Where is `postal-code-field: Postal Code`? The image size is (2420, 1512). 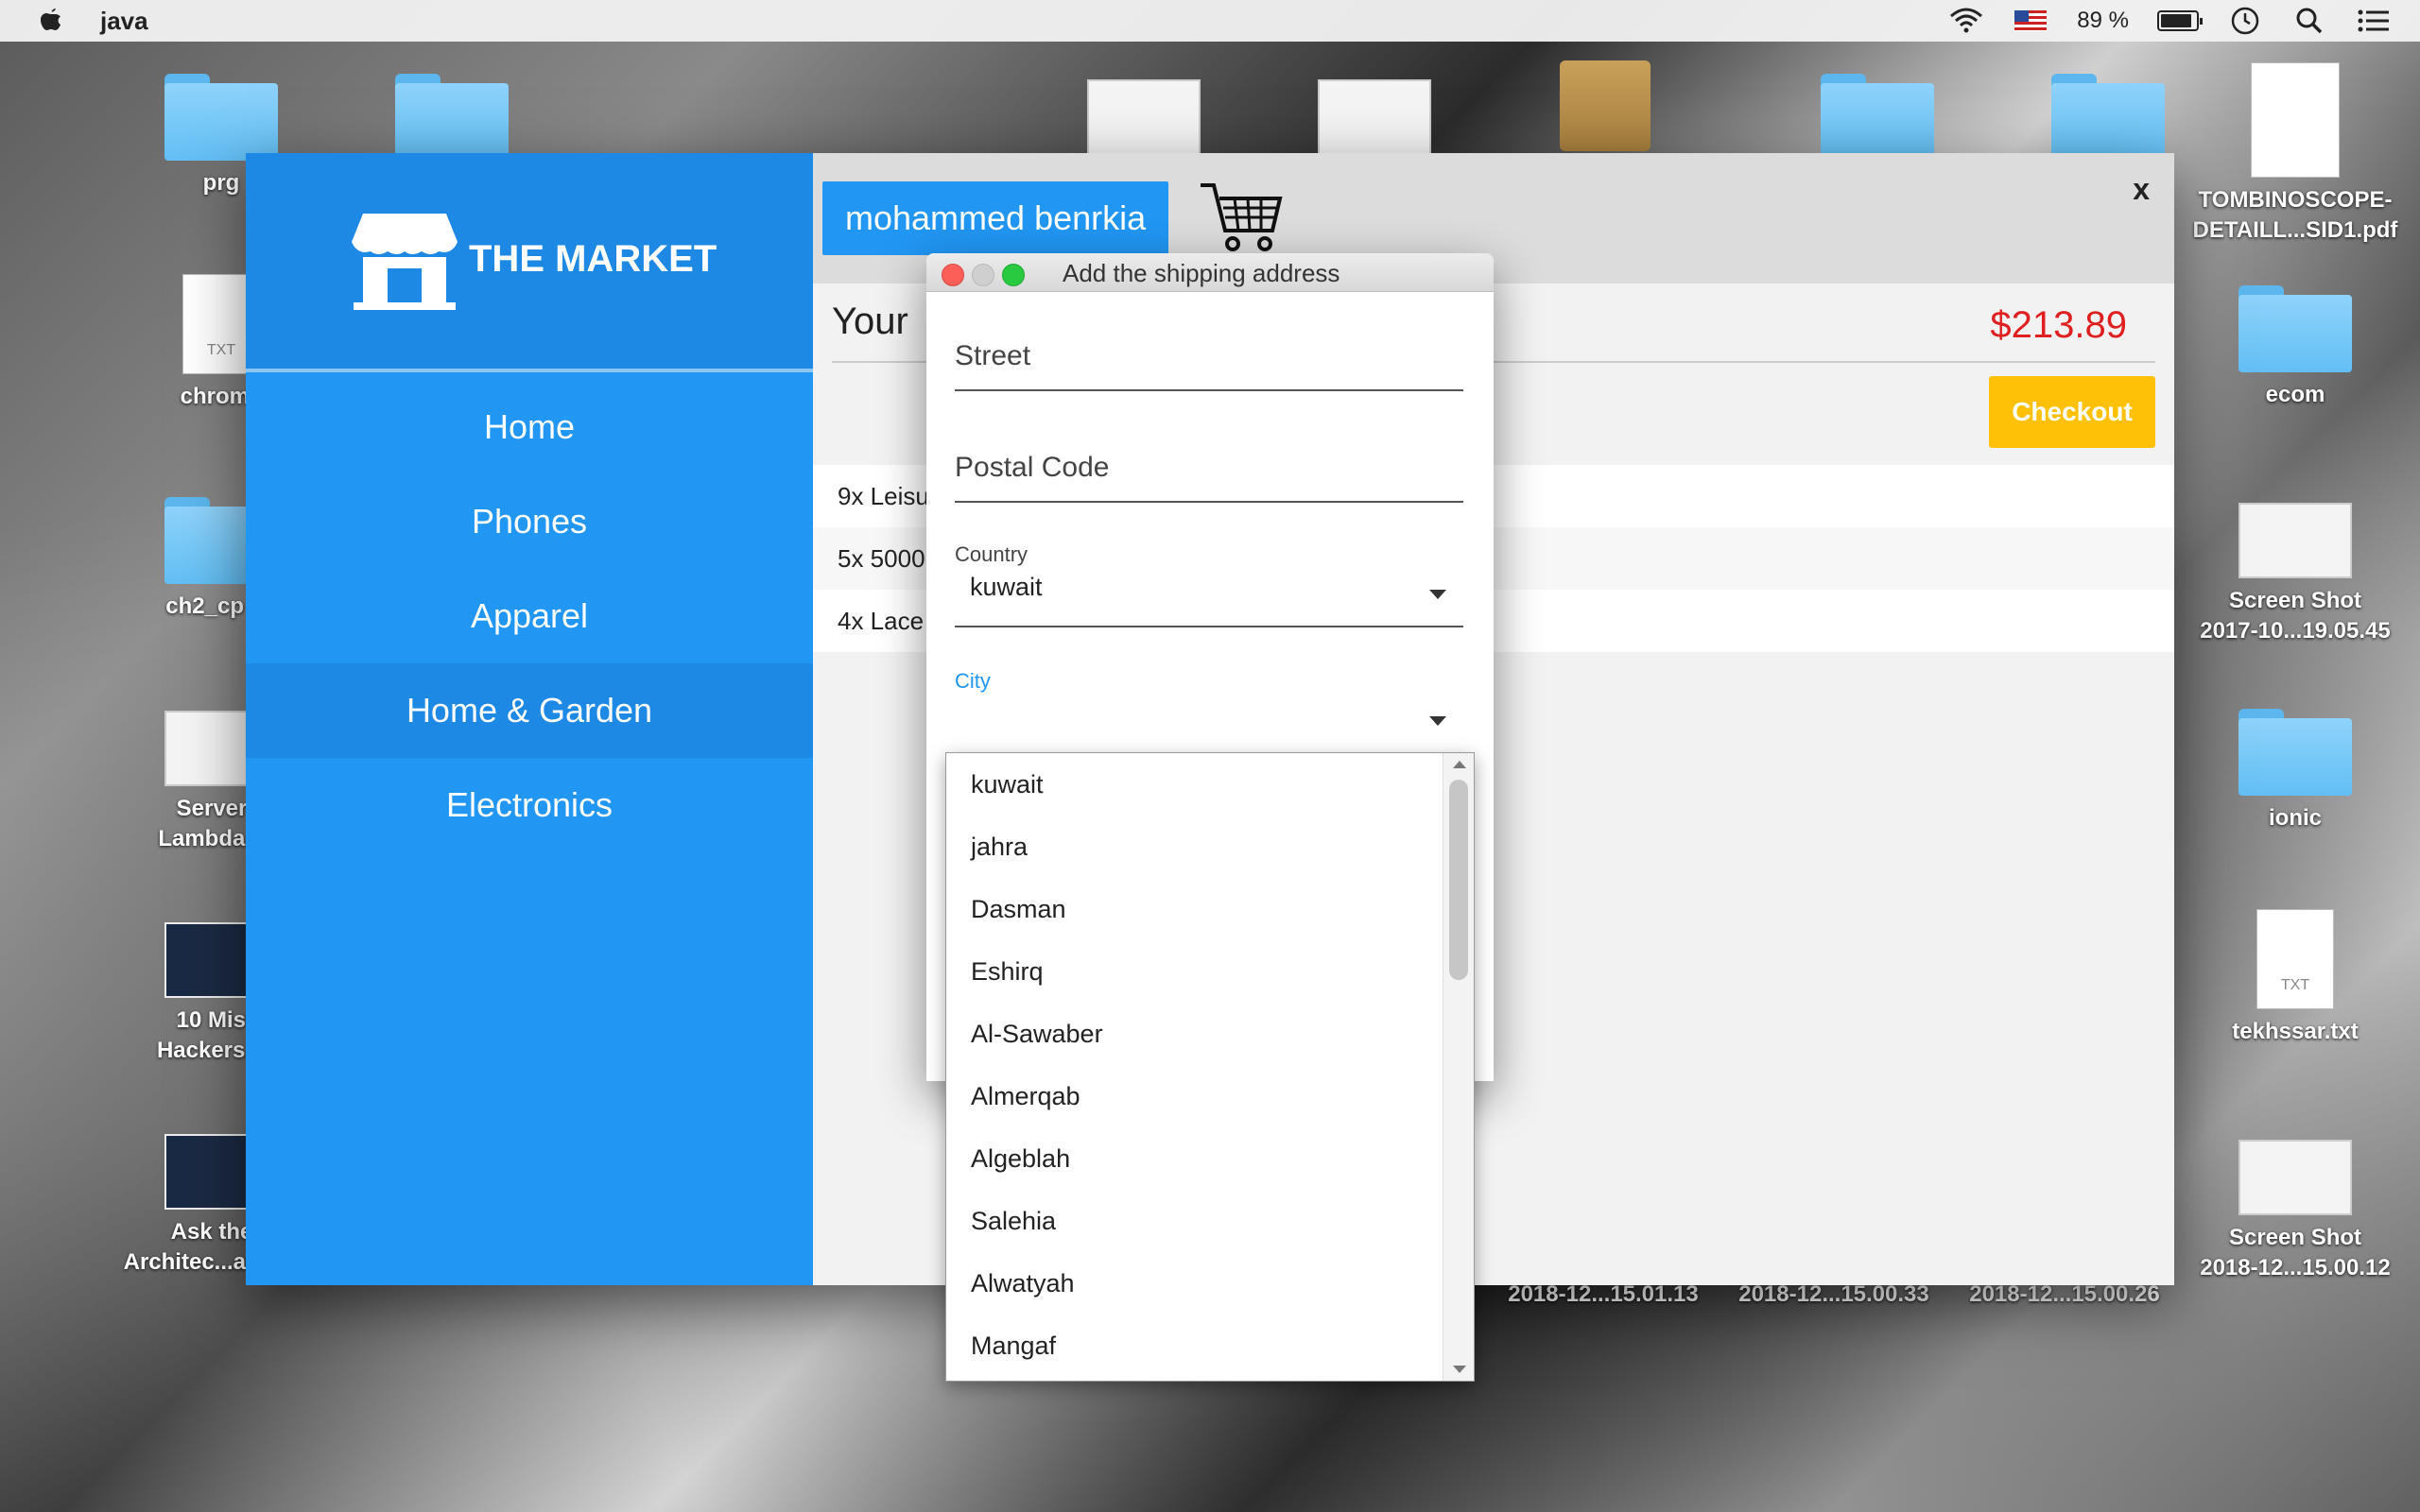 postal-code-field: Postal Code is located at coordinates (1209, 477).